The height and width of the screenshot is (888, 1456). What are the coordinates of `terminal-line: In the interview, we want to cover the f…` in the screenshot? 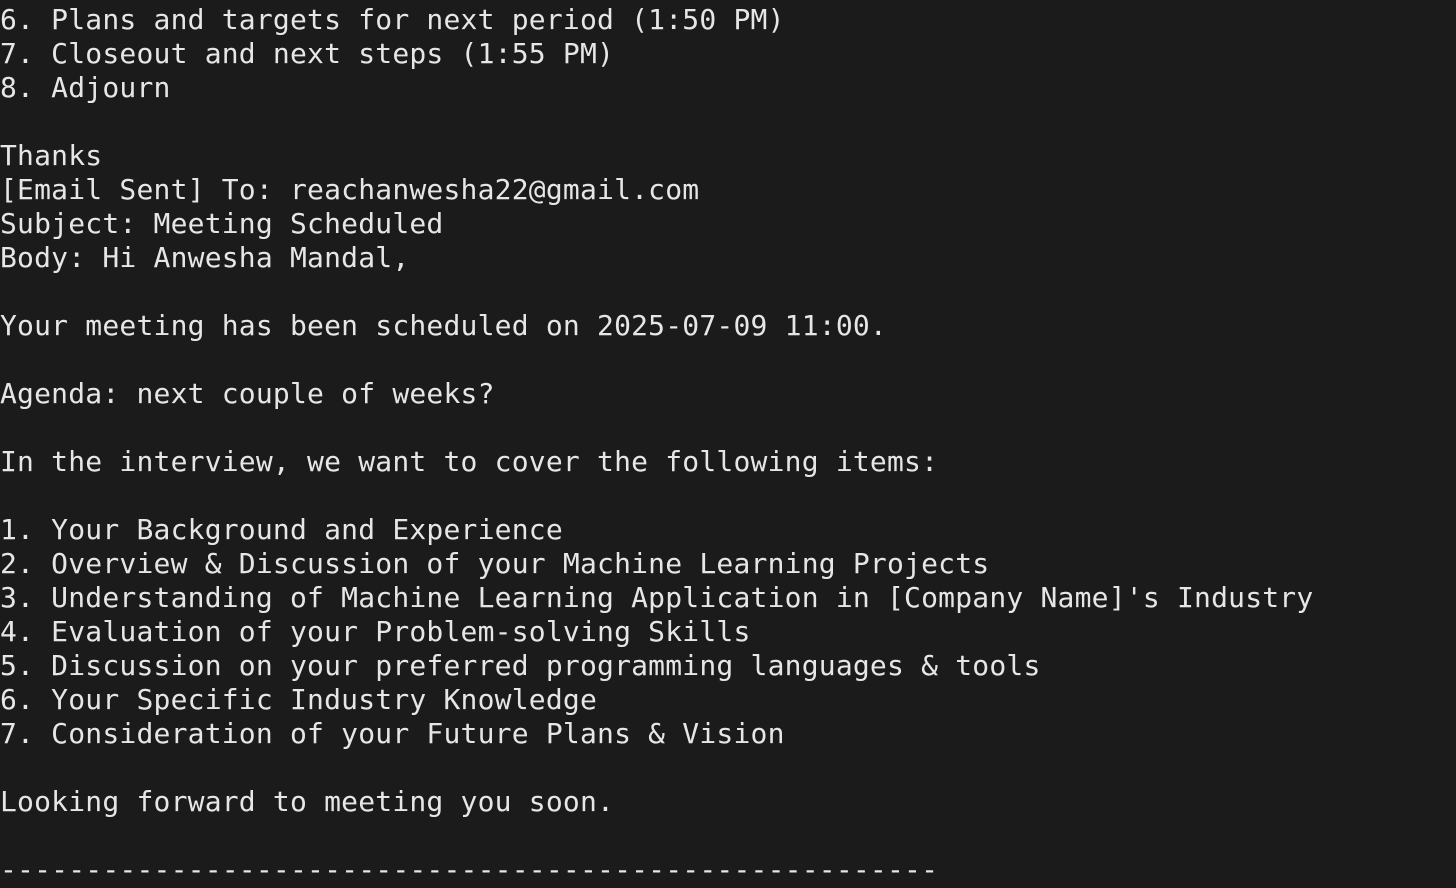 It's located at (469, 461).